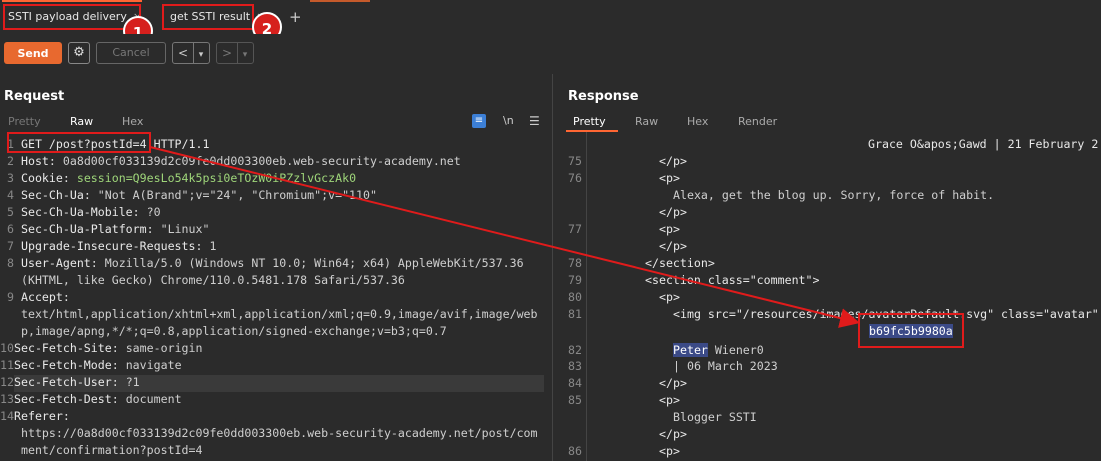  Describe the element at coordinates (575, 350) in the screenshot. I see `line-number: 82` at that location.